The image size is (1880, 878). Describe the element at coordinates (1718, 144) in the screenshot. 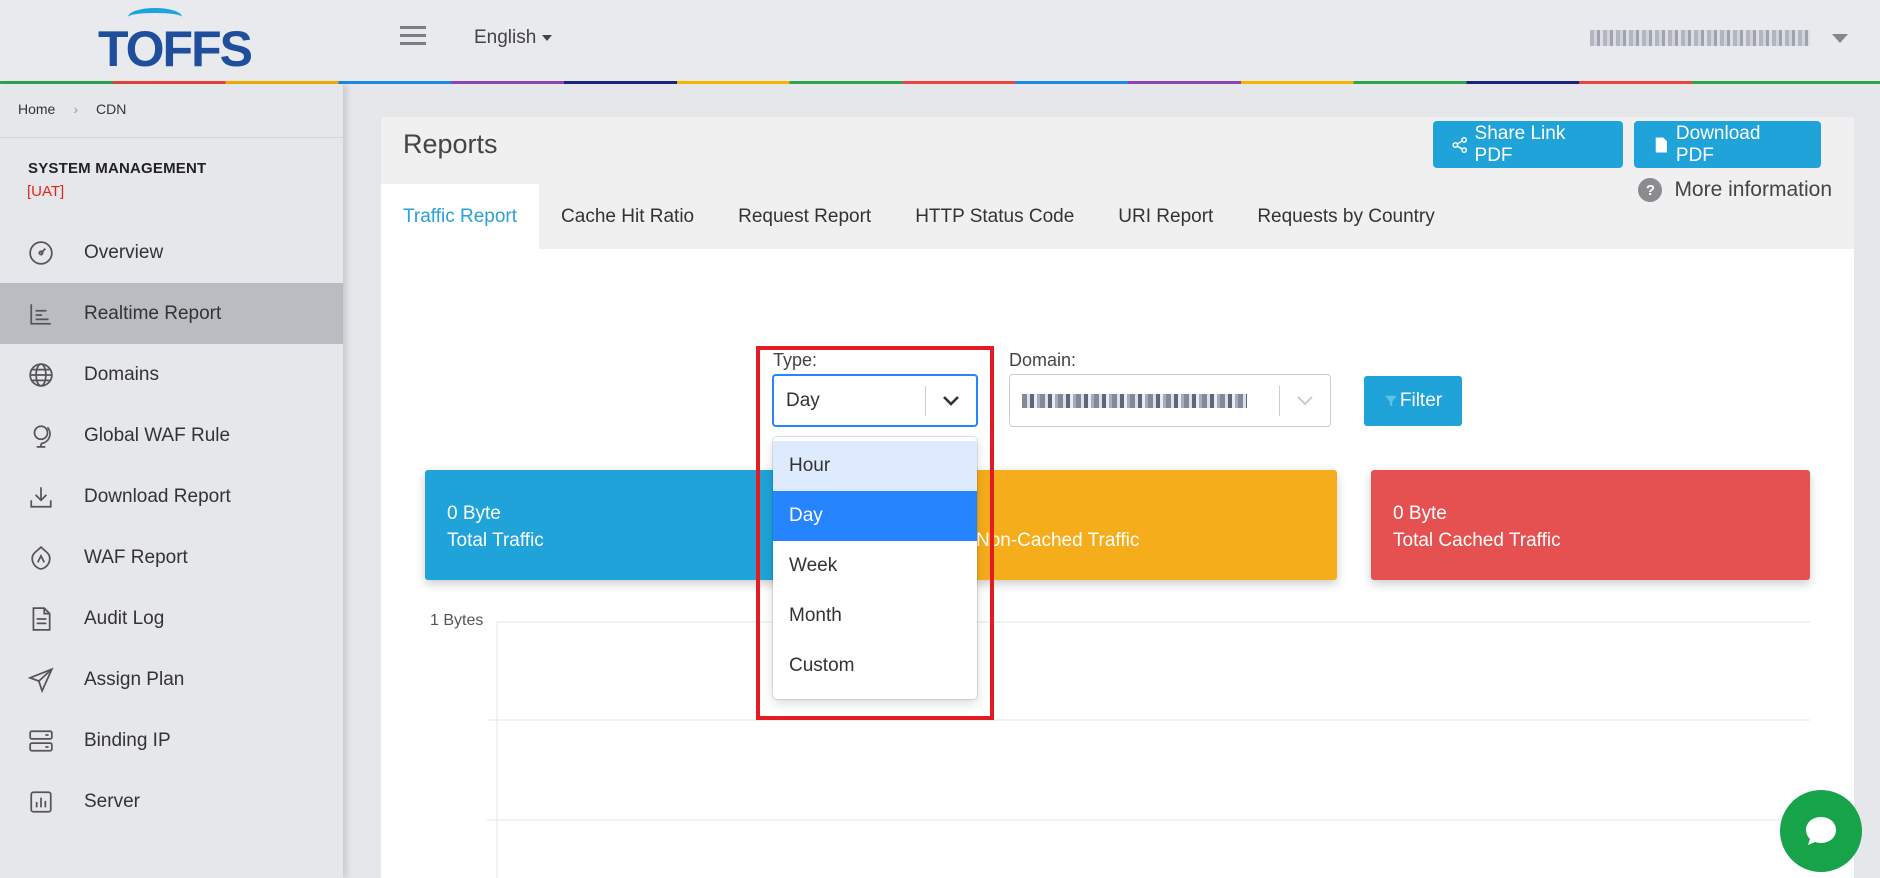

I see `download-button-label: Download PDF` at that location.